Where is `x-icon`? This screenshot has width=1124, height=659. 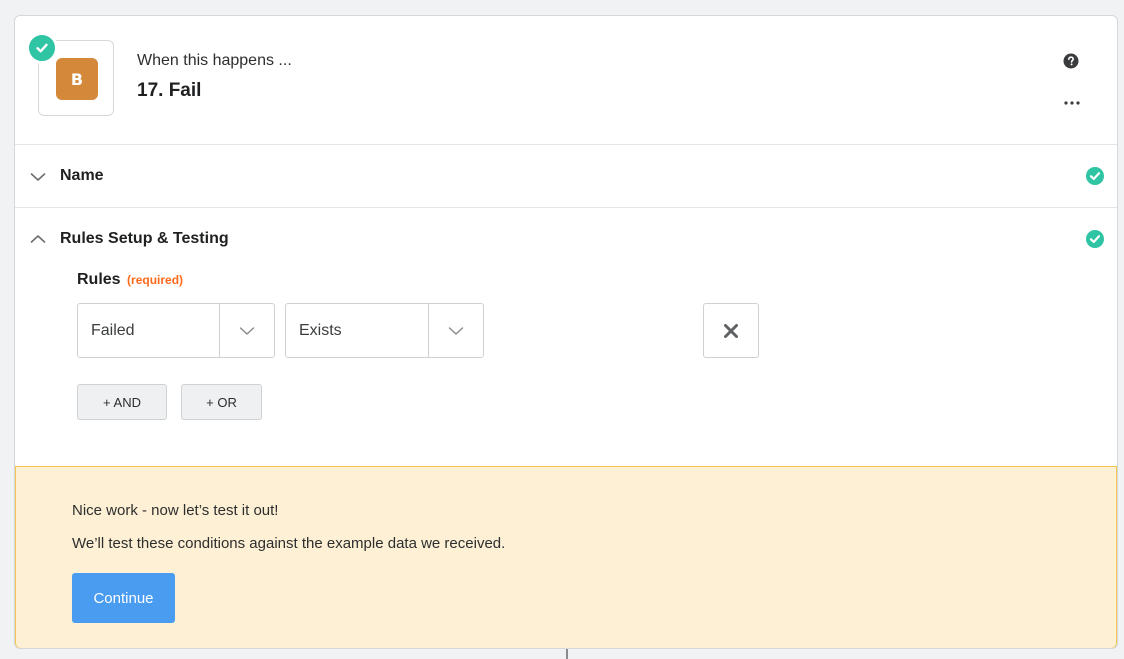 x-icon is located at coordinates (731, 330).